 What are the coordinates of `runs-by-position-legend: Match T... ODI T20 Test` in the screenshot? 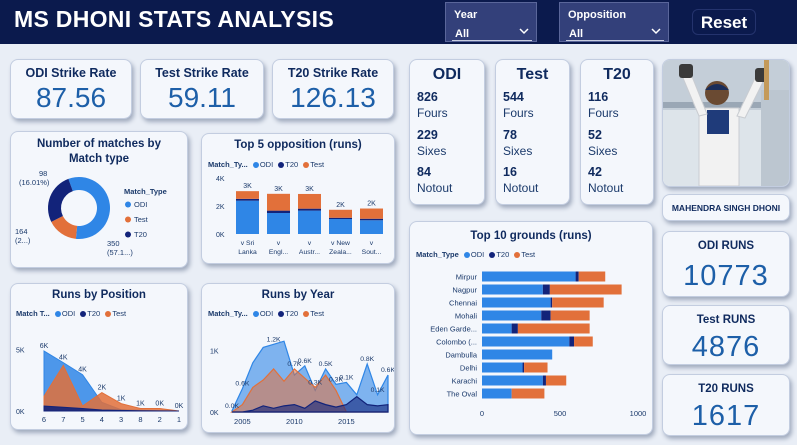 It's located at (71, 313).